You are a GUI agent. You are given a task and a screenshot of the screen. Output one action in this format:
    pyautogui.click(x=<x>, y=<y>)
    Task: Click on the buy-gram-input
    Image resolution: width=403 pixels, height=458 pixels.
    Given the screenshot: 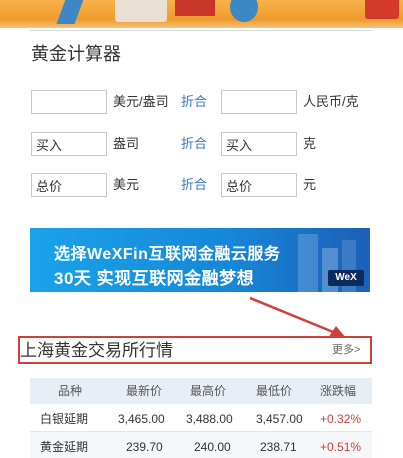 What is the action you would take?
    pyautogui.click(x=259, y=144)
    